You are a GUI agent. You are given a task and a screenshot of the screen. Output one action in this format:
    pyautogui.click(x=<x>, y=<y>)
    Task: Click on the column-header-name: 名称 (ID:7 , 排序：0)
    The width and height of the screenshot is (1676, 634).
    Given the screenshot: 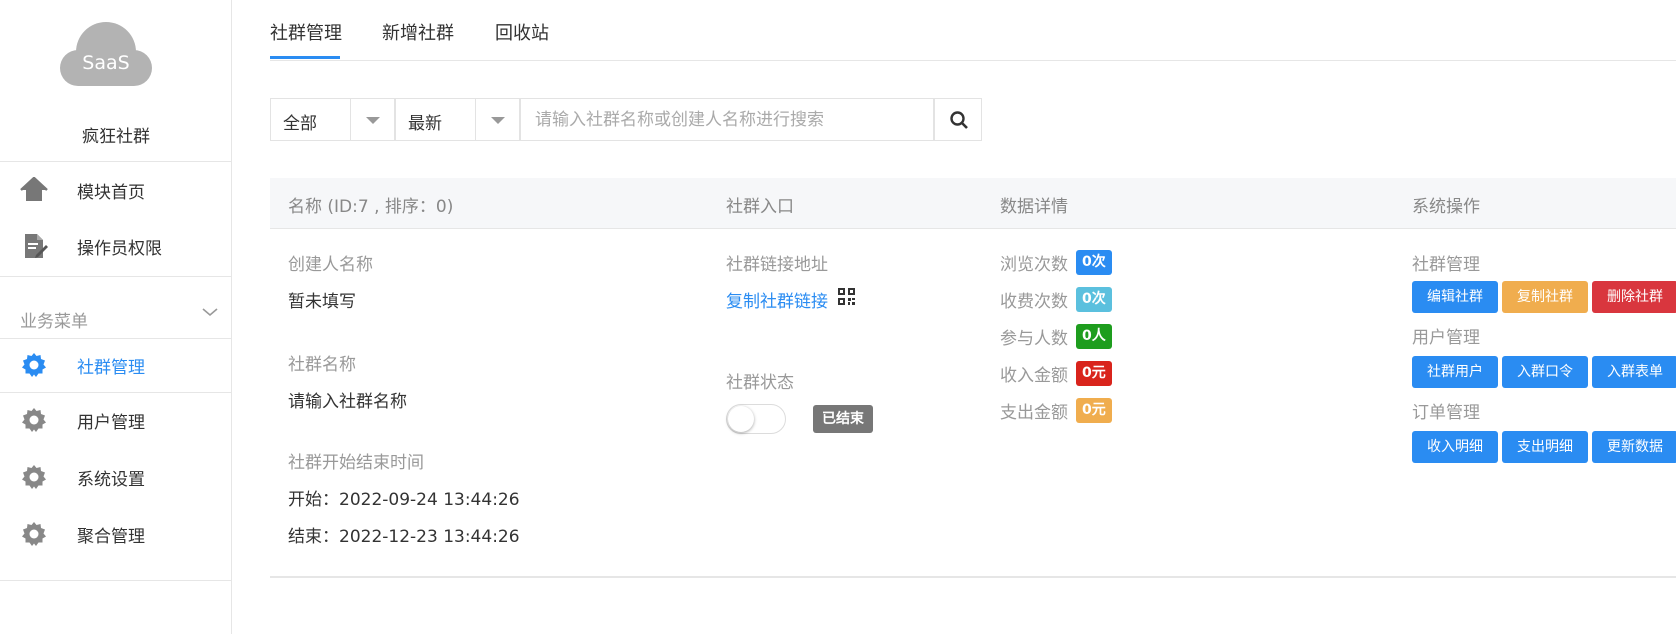 What is the action you would take?
    pyautogui.click(x=371, y=207)
    